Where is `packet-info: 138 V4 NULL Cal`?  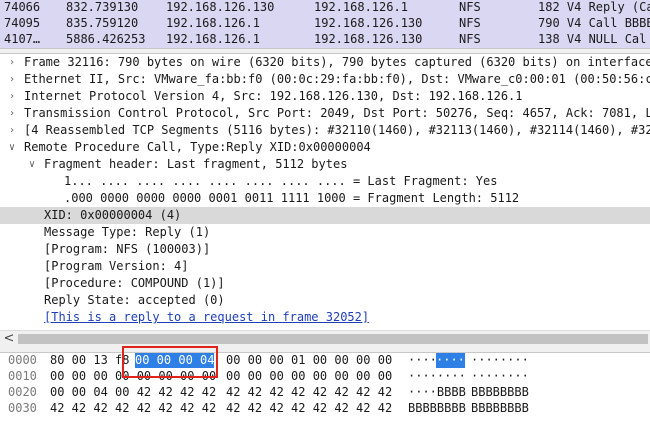 packet-info: 138 V4 NULL Cal is located at coordinates (592, 39).